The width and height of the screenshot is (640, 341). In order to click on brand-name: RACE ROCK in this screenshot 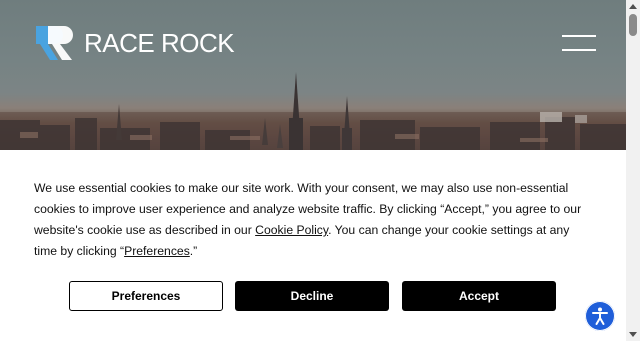, I will do `click(159, 42)`.